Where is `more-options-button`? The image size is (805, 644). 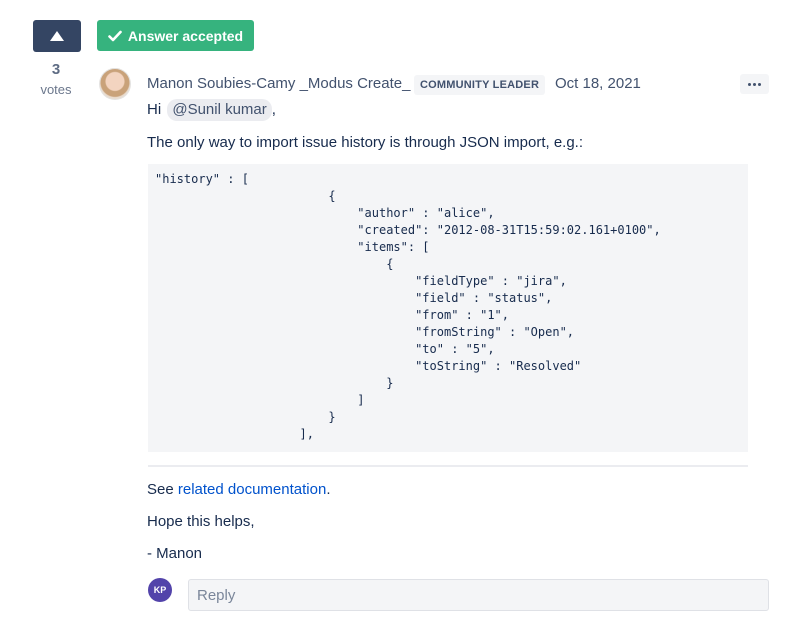 more-options-button is located at coordinates (754, 84).